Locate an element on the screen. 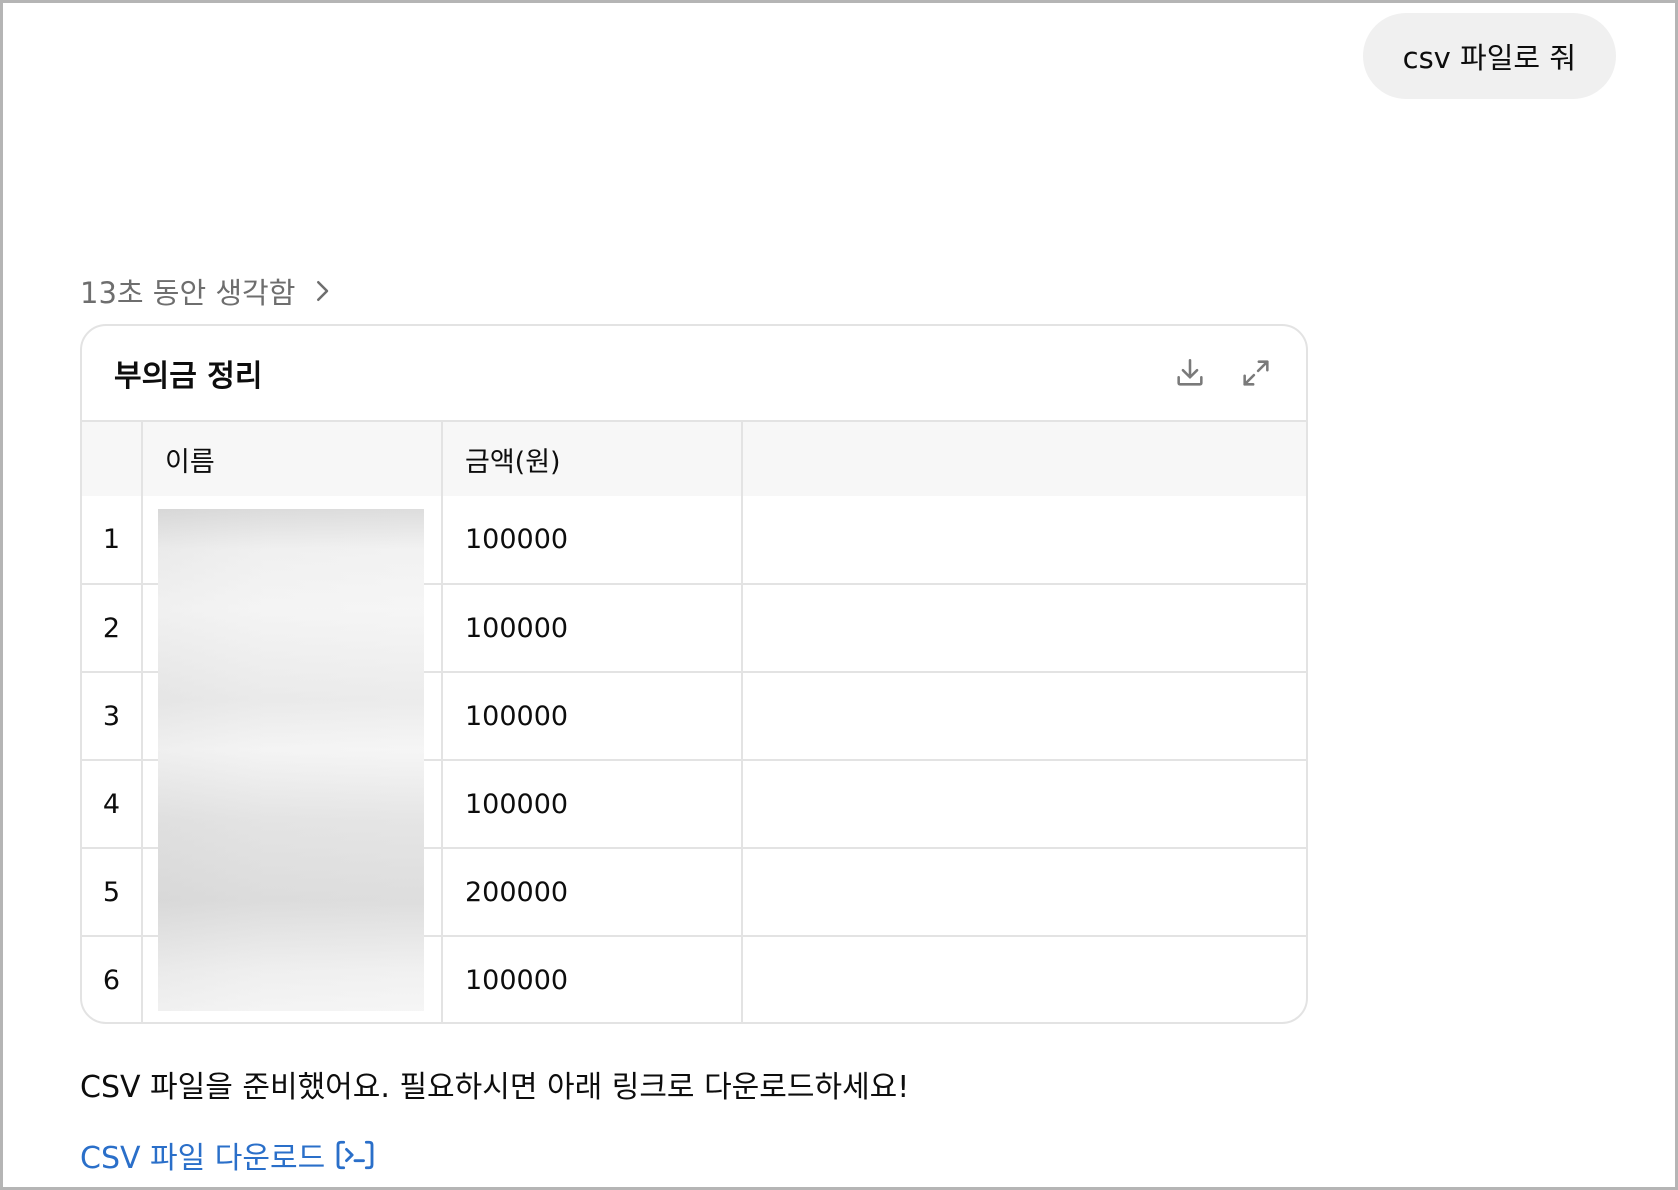 The image size is (1678, 1190). csv-download-link: CSV 파일 다운로드 is located at coordinates (227, 1155).